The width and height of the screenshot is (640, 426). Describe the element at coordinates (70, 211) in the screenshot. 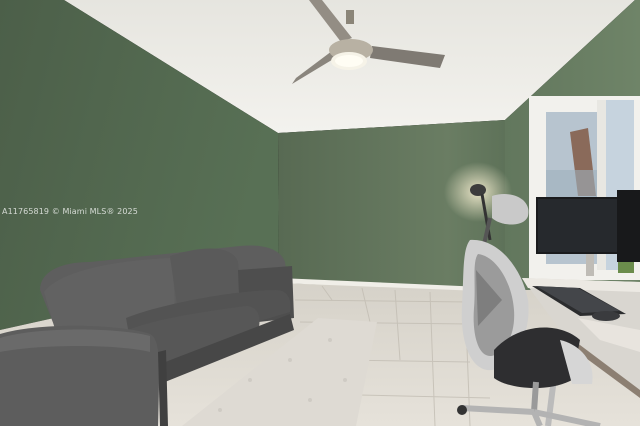

I see `watermark: A11765819 © Miami MLS® 2025` at that location.